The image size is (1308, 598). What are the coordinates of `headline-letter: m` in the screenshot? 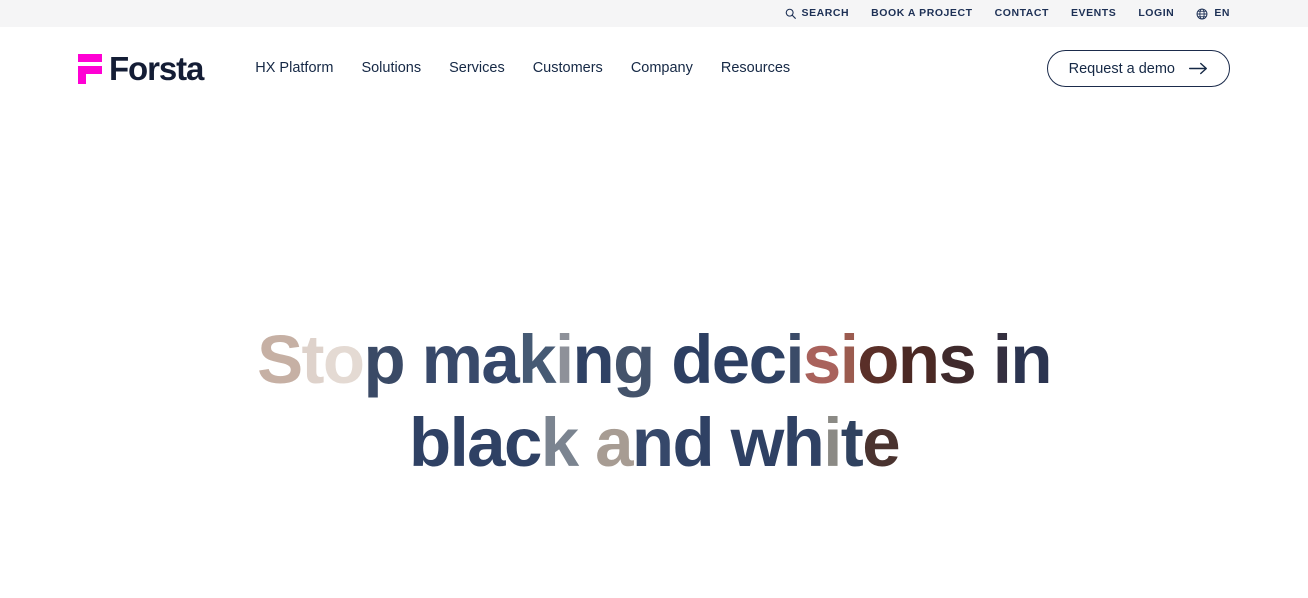 It's located at (452, 359).